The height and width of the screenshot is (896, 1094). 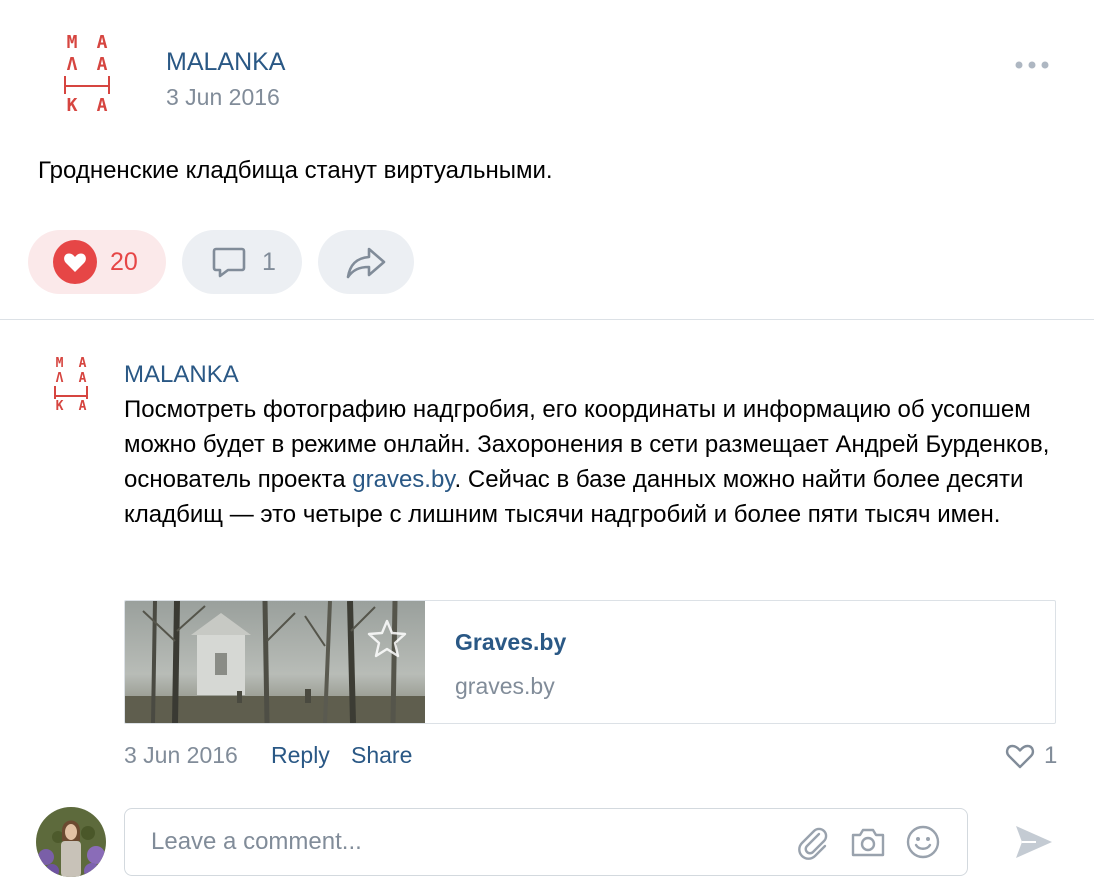 I want to click on paperclip-icon, so click(x=813, y=842).